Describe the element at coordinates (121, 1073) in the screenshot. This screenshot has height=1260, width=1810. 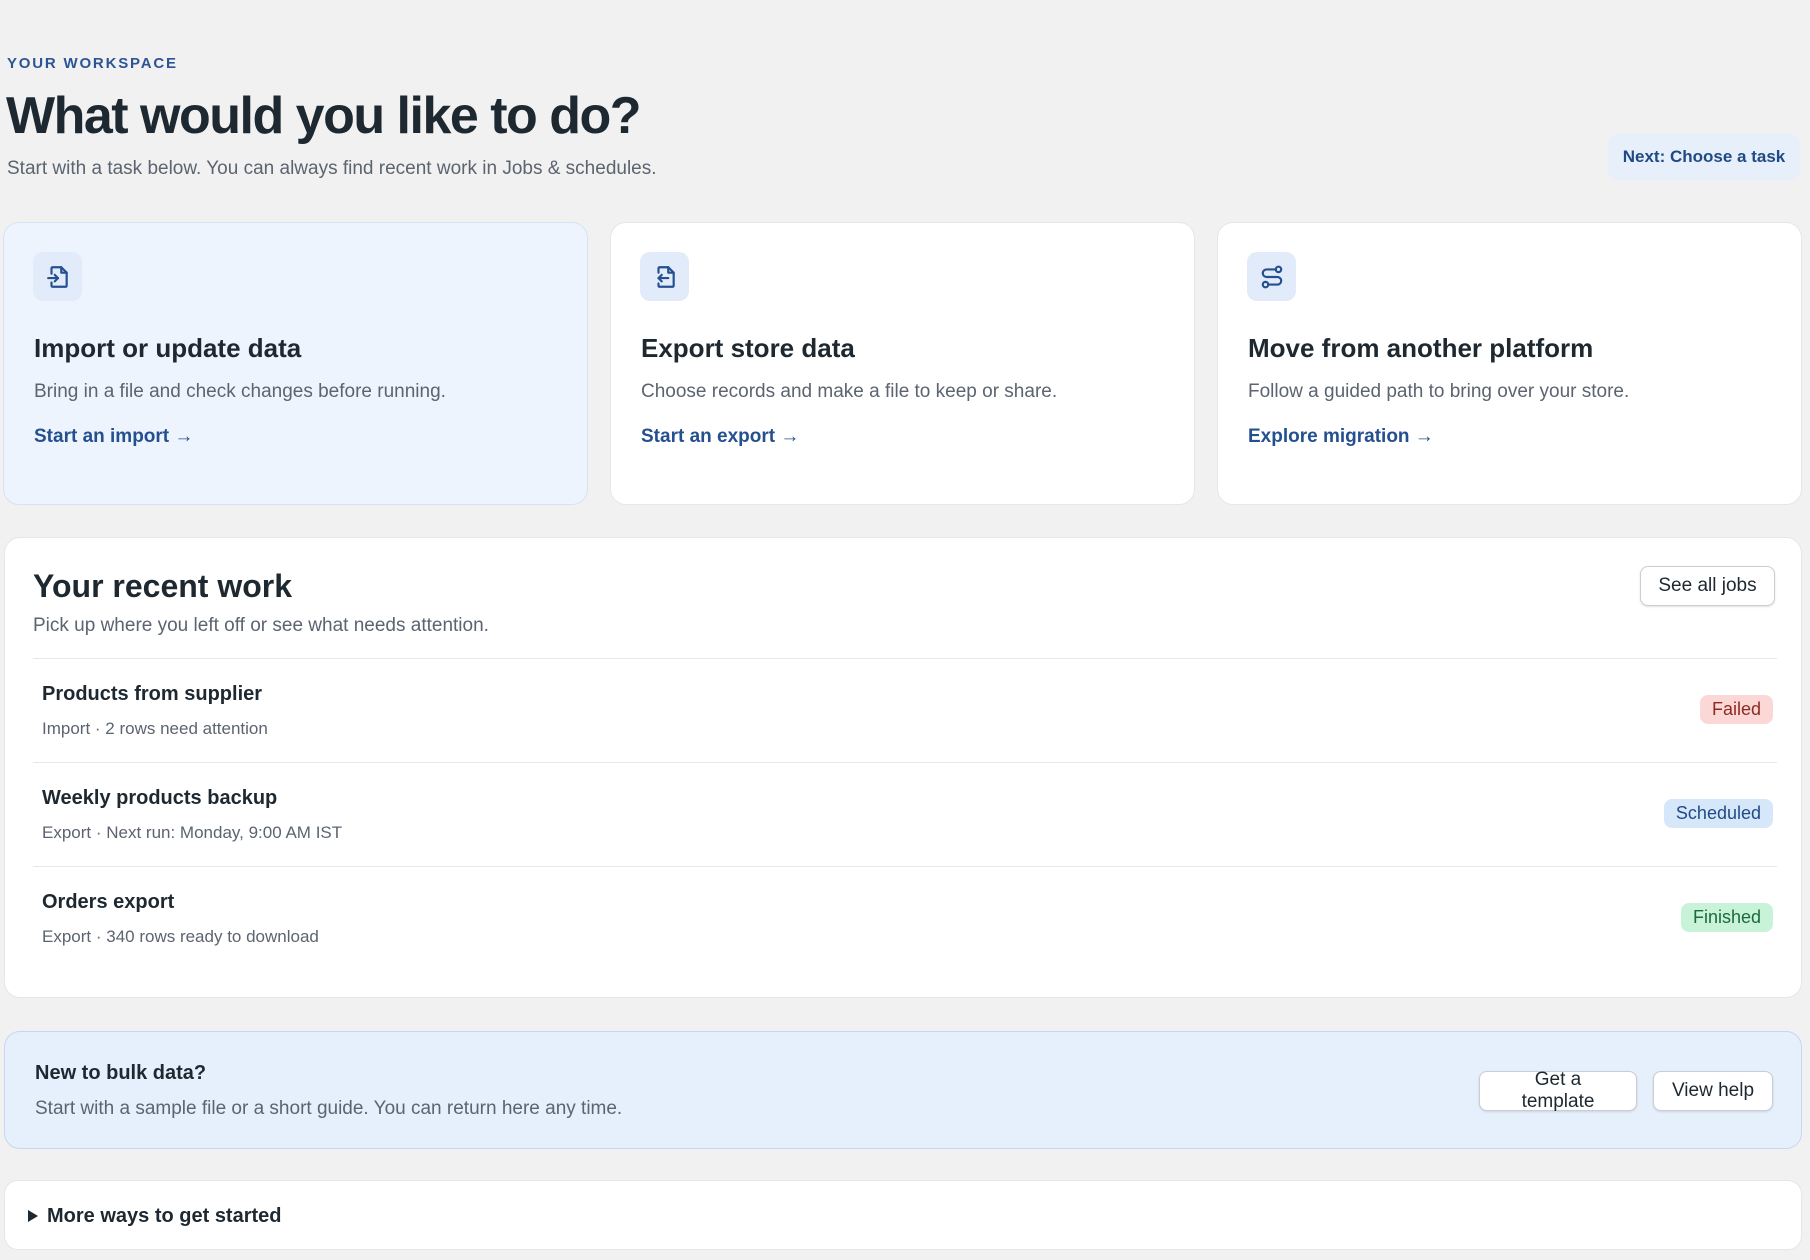
I see `help-title: New to bulk data?` at that location.